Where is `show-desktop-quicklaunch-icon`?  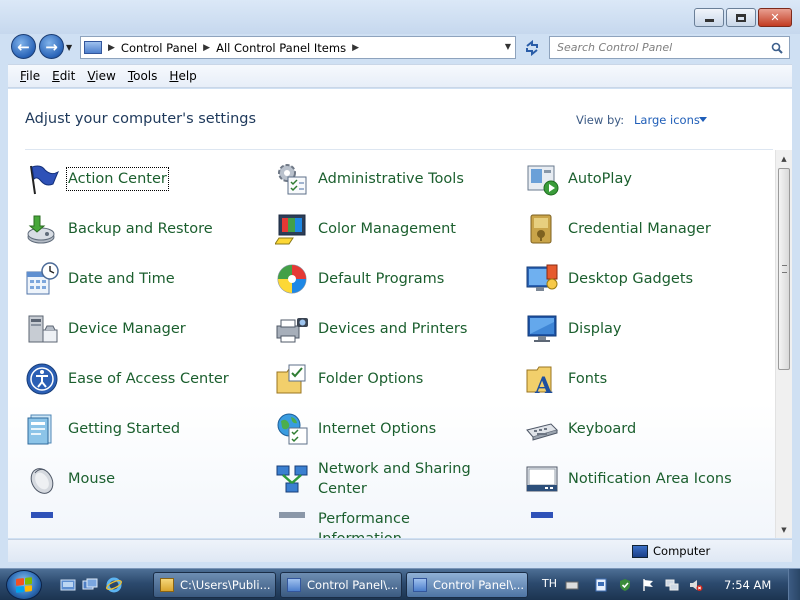
show-desktop-quicklaunch-icon is located at coordinates (68, 585).